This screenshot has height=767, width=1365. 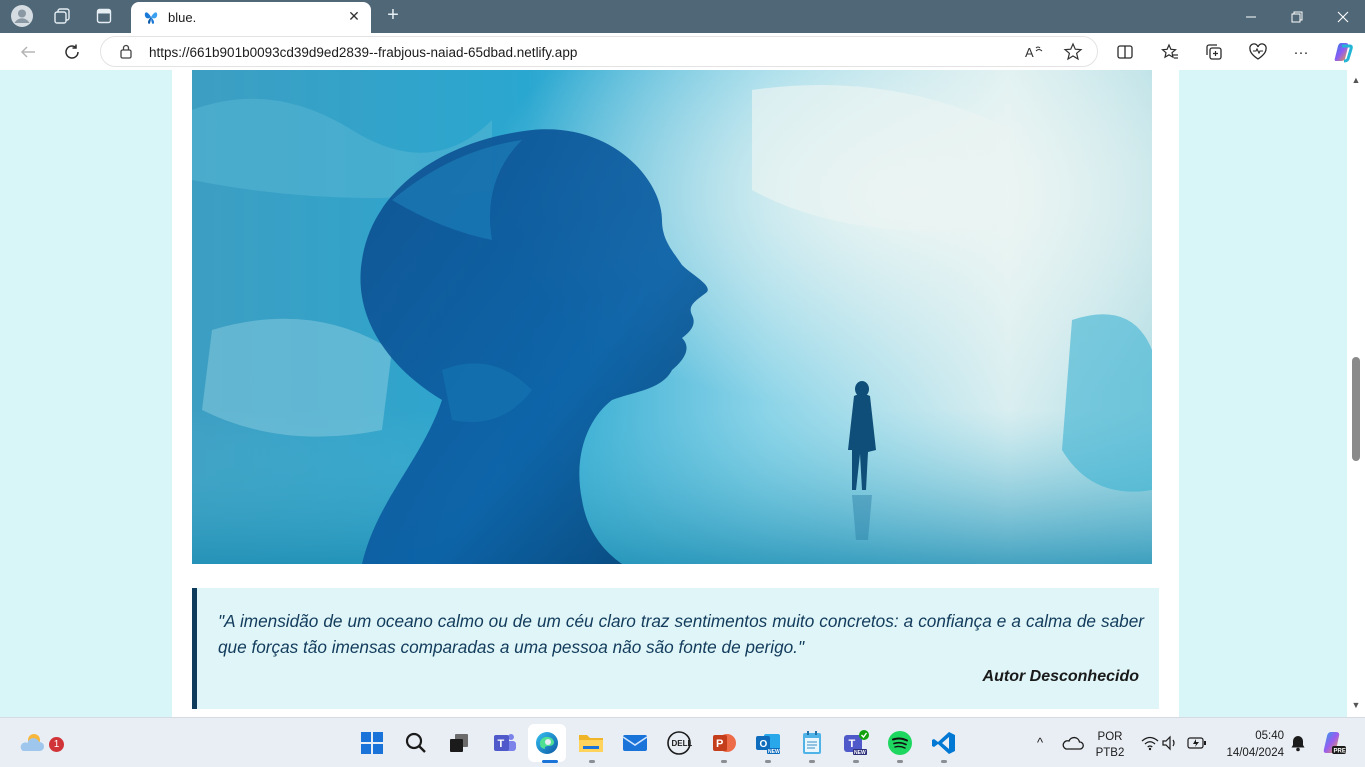 What do you see at coordinates (856, 761) in the screenshot?
I see `teams-new-indicator` at bounding box center [856, 761].